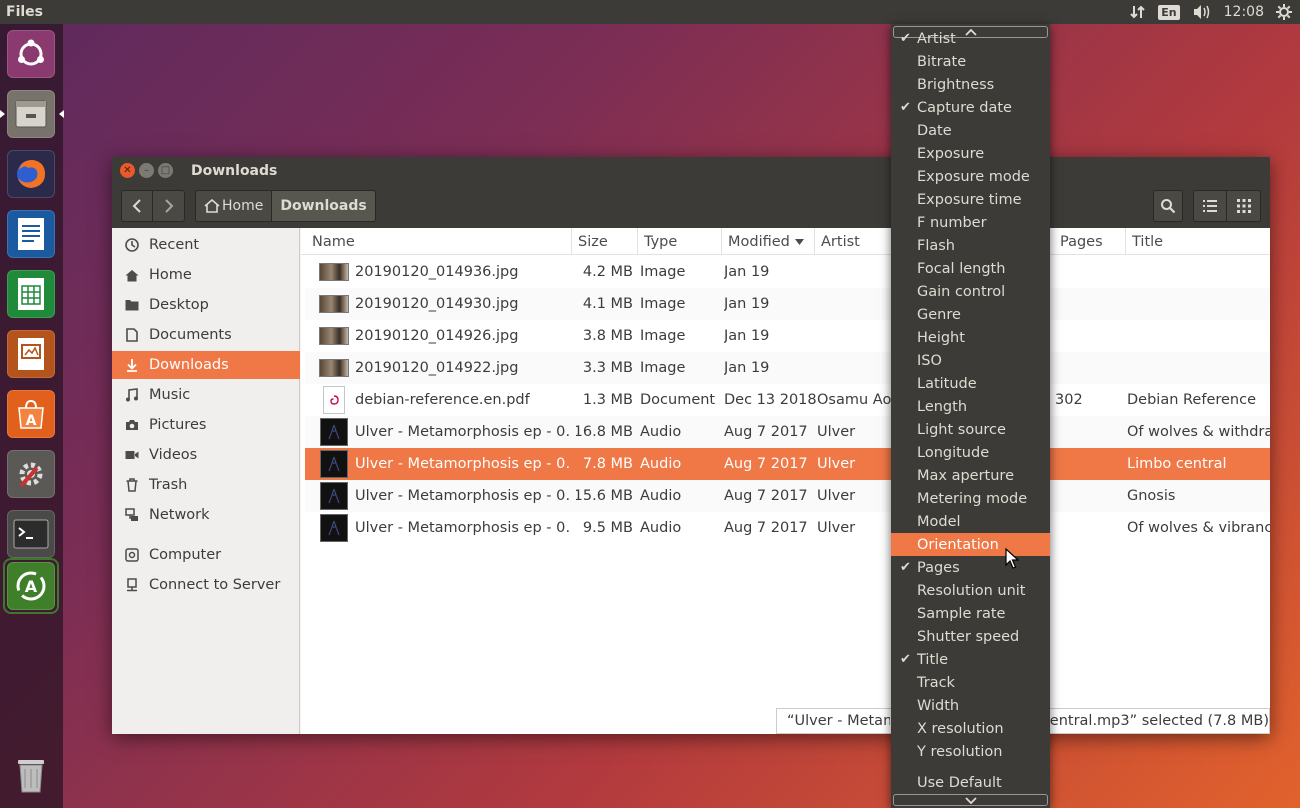 This screenshot has height=808, width=1300. I want to click on power-gear-icon, so click(1284, 12).